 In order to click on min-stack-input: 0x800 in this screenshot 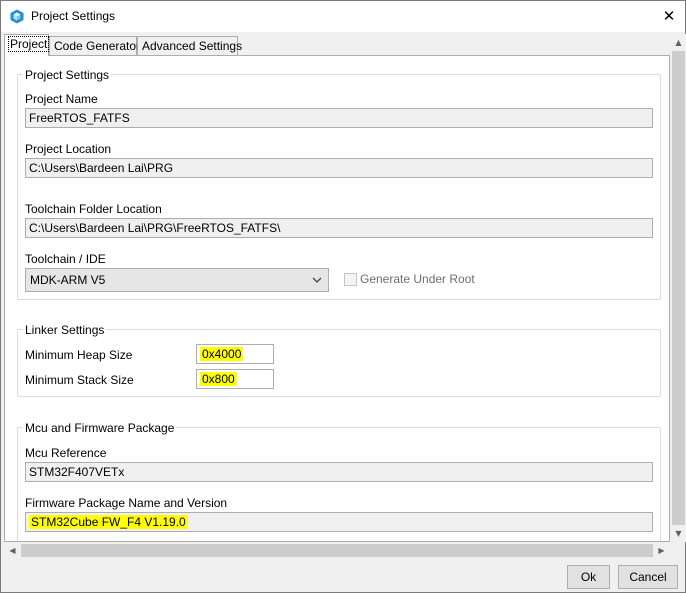, I will do `click(235, 379)`.